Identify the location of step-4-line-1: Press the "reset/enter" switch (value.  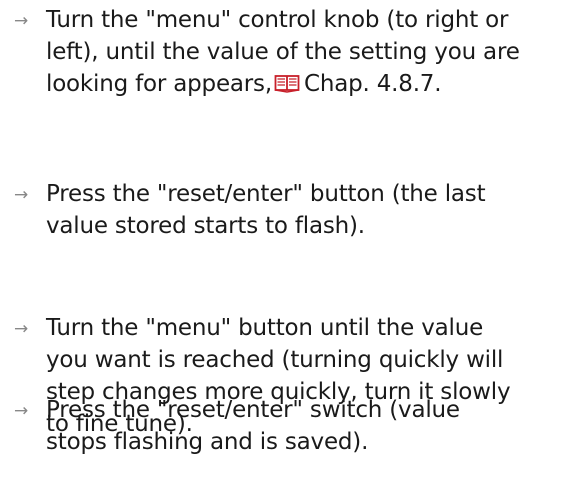
(253, 410).